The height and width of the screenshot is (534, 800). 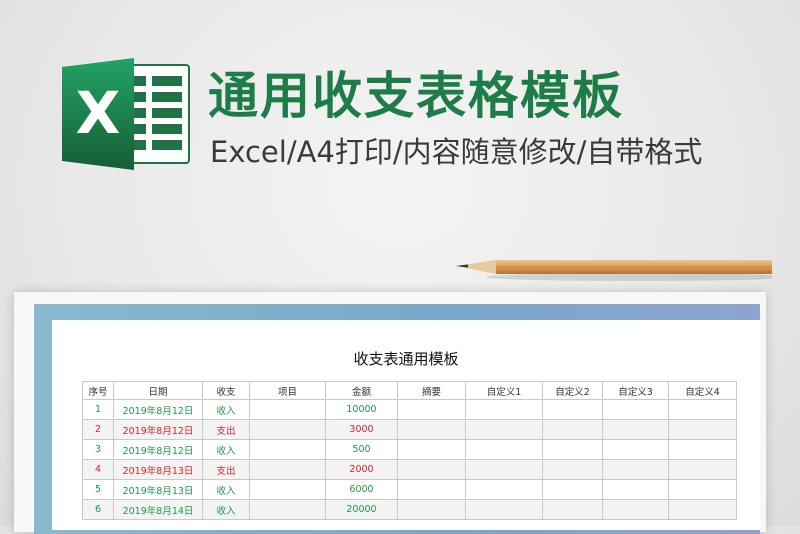 I want to click on column-header: 自定义2, so click(x=572, y=390).